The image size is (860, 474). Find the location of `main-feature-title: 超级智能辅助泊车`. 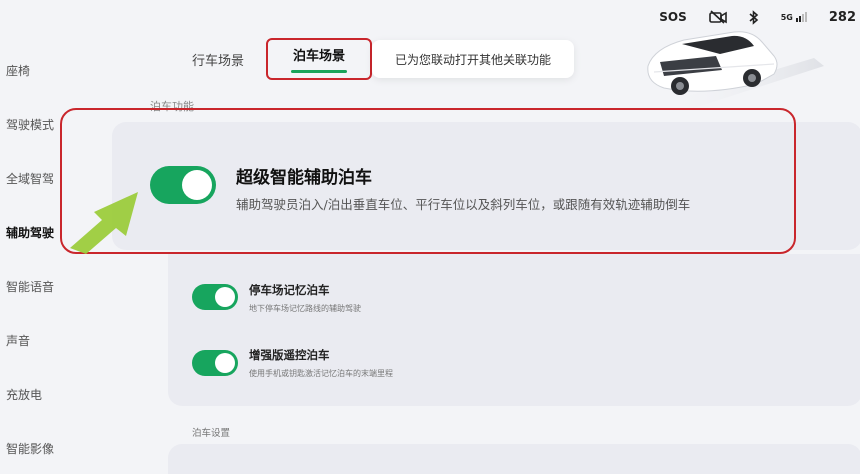

main-feature-title: 超级智能辅助泊车 is located at coordinates (304, 178).